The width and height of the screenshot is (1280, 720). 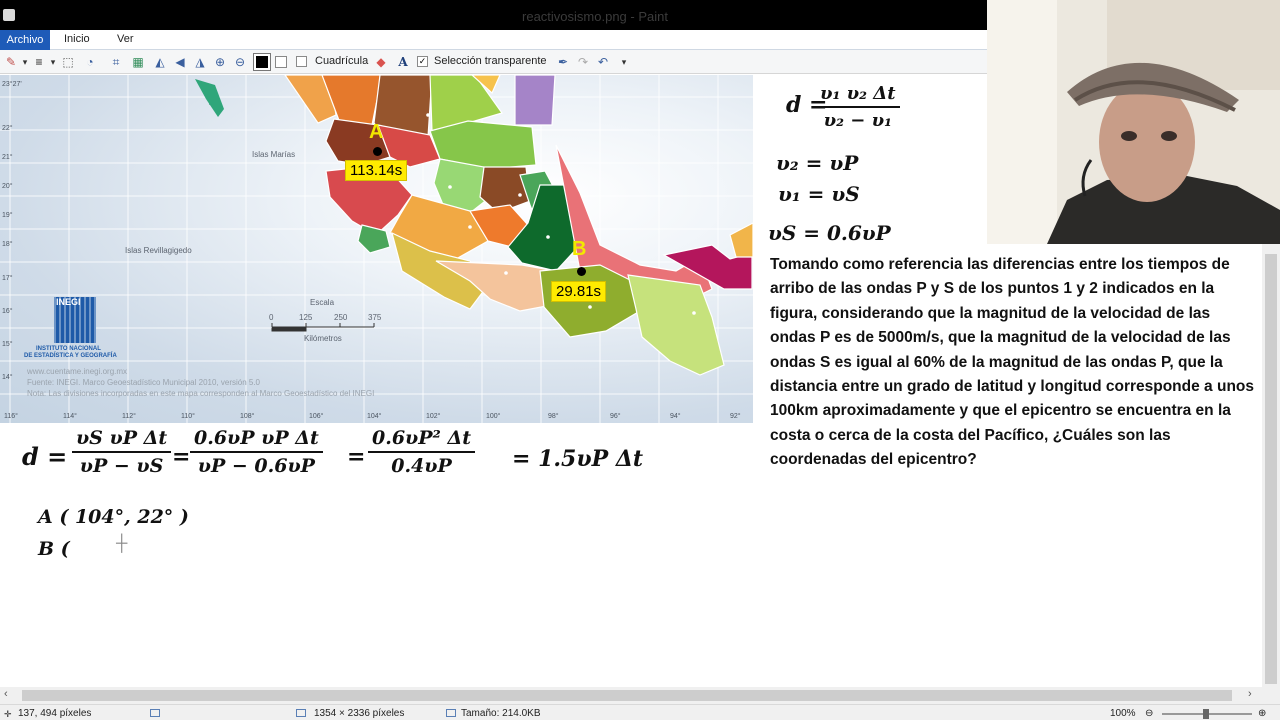 What do you see at coordinates (377, 151) in the screenshot?
I see `point-a-marker` at bounding box center [377, 151].